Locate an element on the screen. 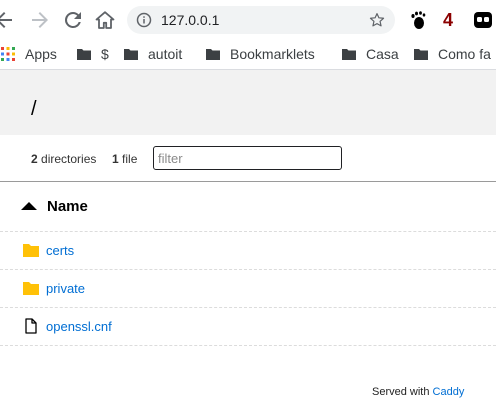  footer: Served with Caddy is located at coordinates (418, 392).